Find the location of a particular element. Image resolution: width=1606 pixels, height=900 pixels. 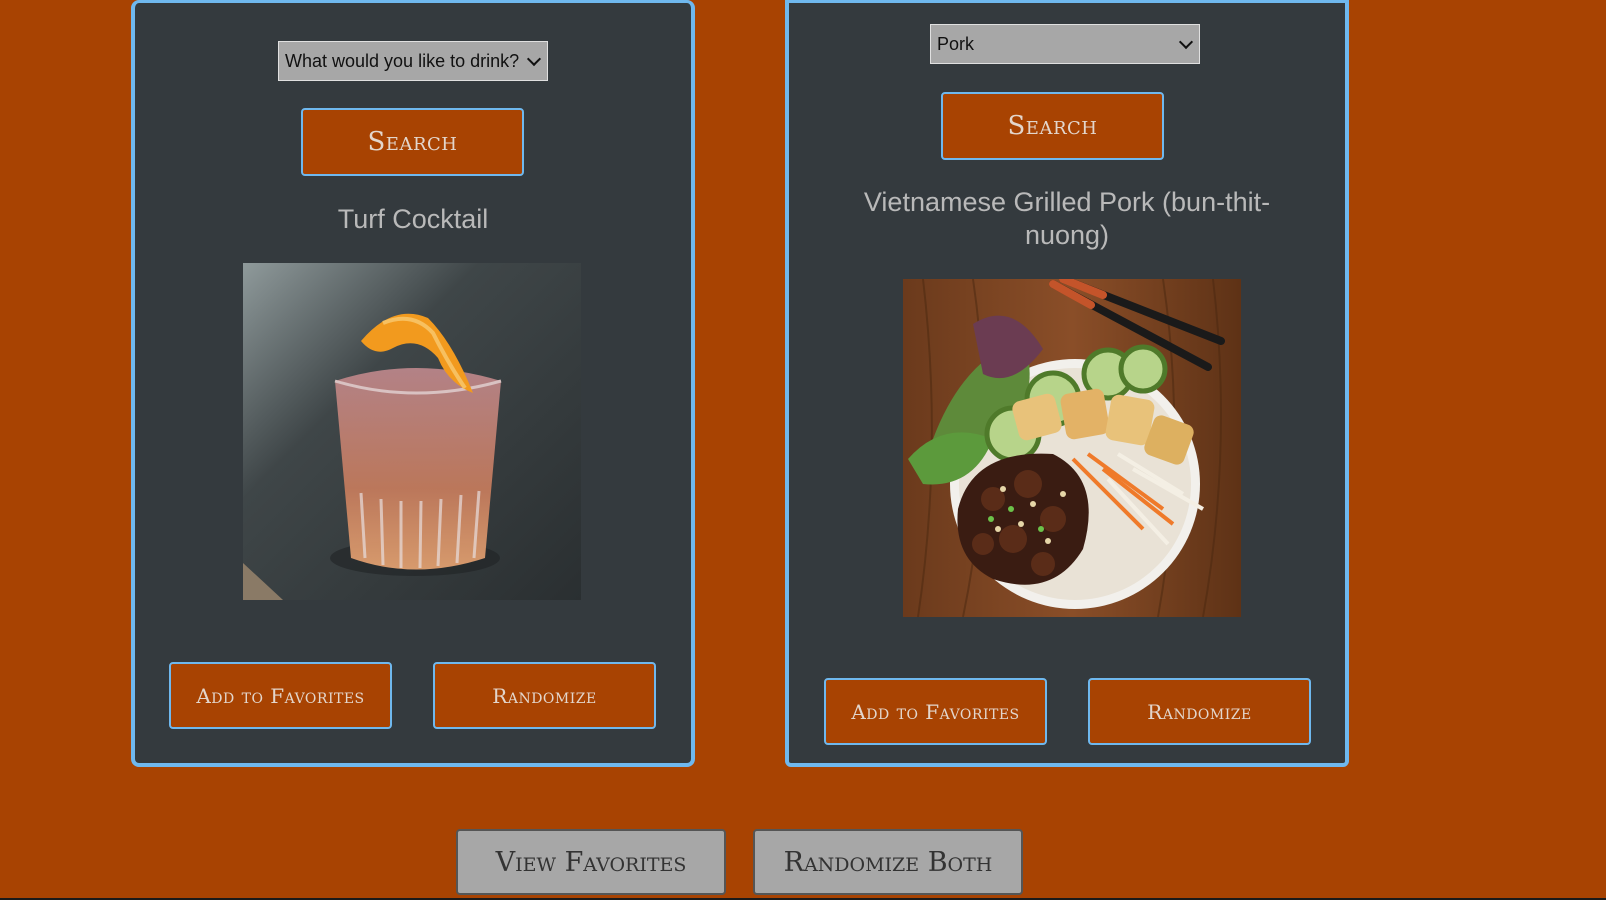

food-search-button: Search is located at coordinates (1052, 126).